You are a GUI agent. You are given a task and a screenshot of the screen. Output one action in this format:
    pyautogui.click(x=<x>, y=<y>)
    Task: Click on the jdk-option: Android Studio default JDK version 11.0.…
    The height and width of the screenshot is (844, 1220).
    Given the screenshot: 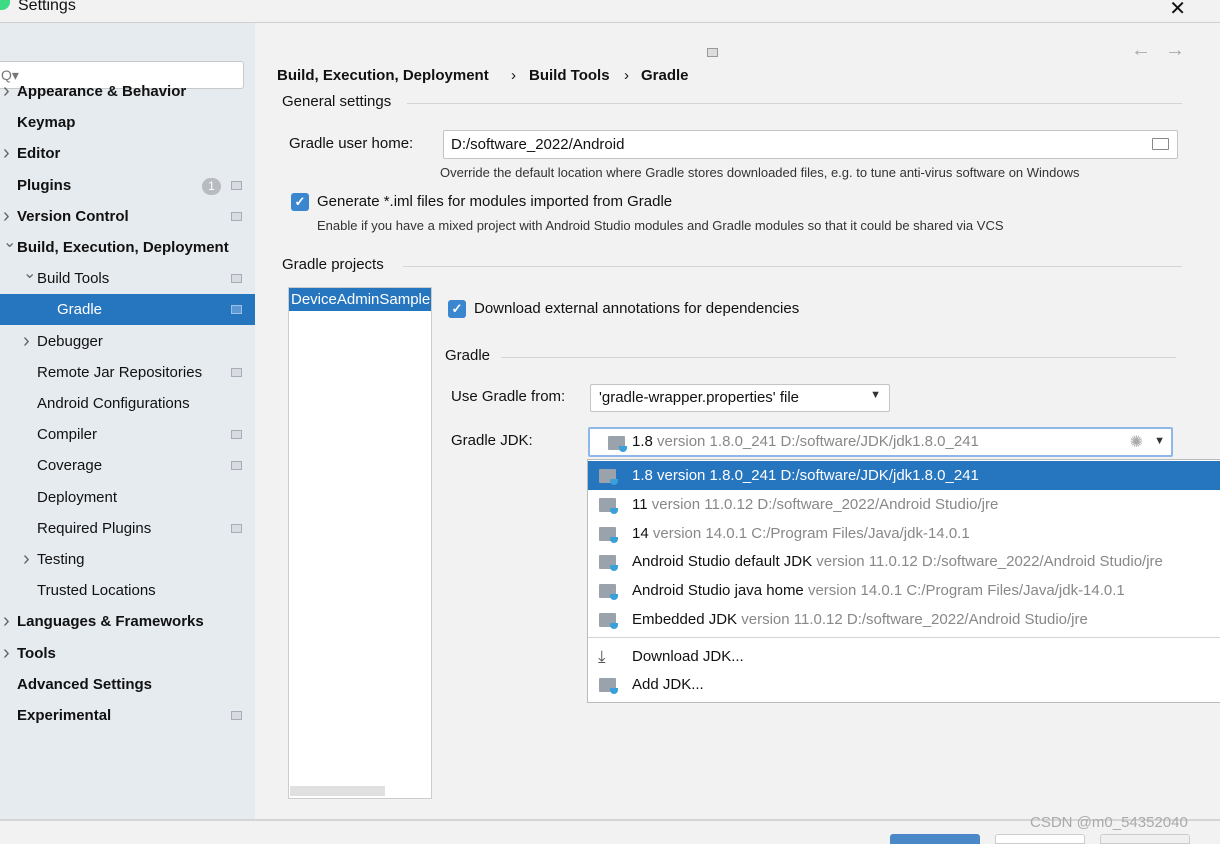 What is the action you would take?
    pyautogui.click(x=904, y=561)
    